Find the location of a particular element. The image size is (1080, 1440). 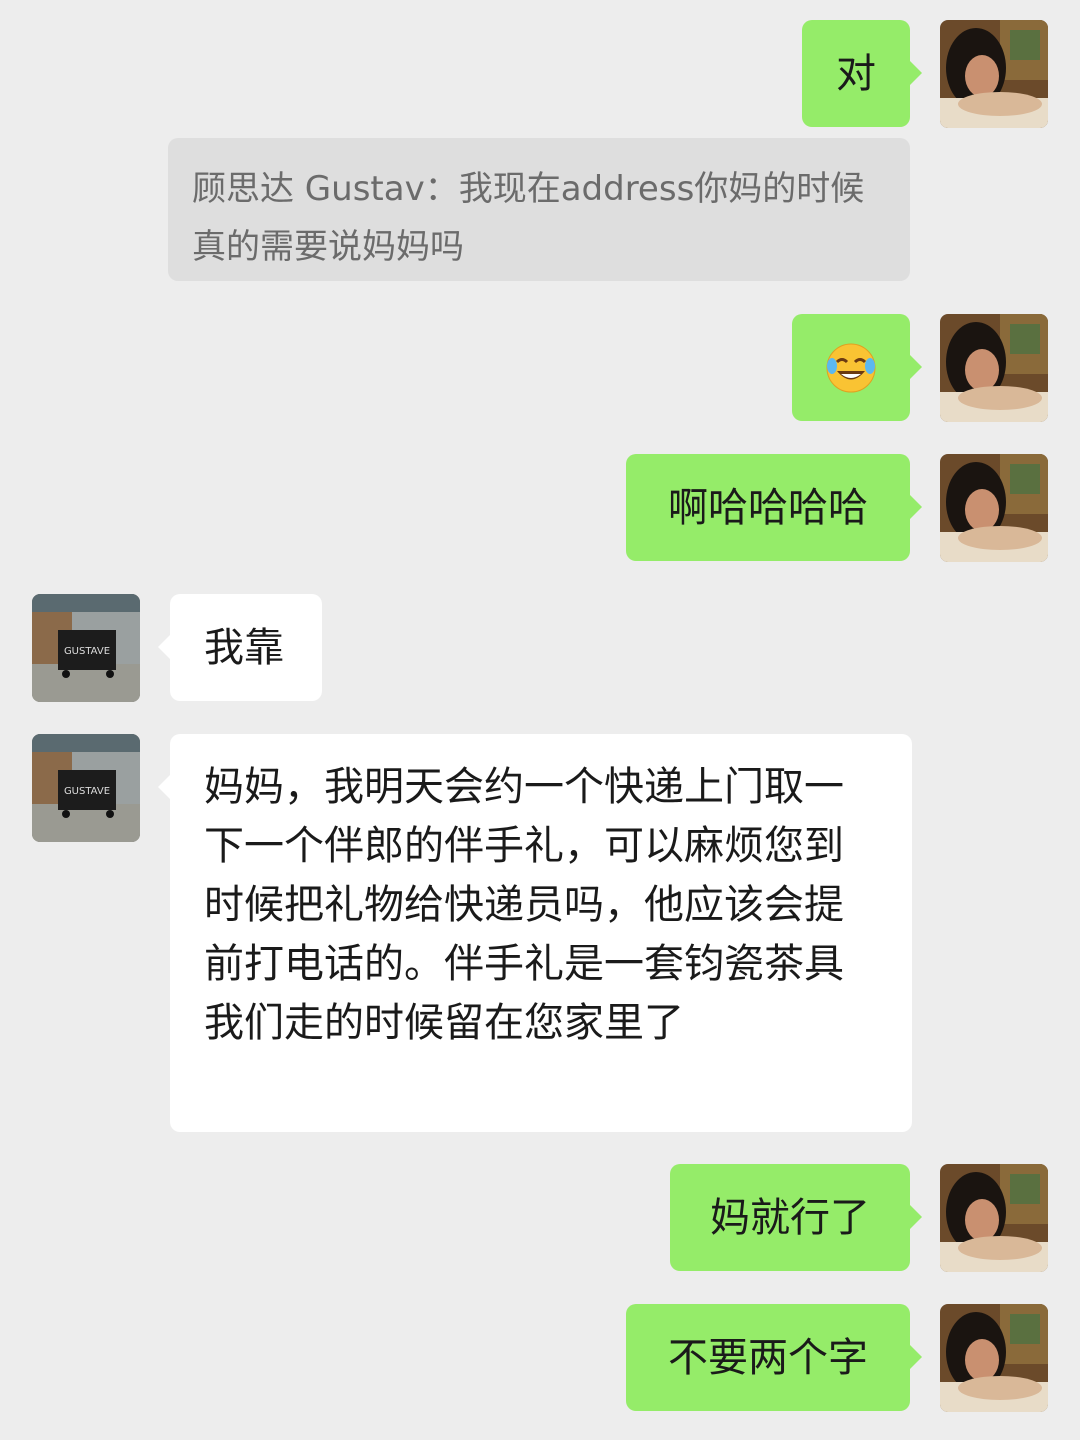

message-text: 对 is located at coordinates (856, 73).